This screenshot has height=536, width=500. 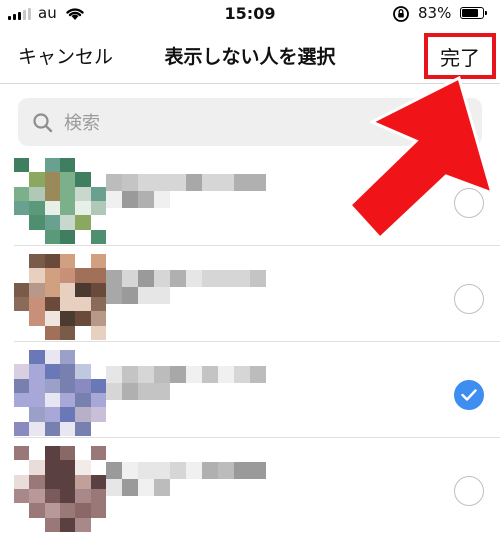 What do you see at coordinates (250, 15) in the screenshot?
I see `status-bar: au 15:09 83%` at bounding box center [250, 15].